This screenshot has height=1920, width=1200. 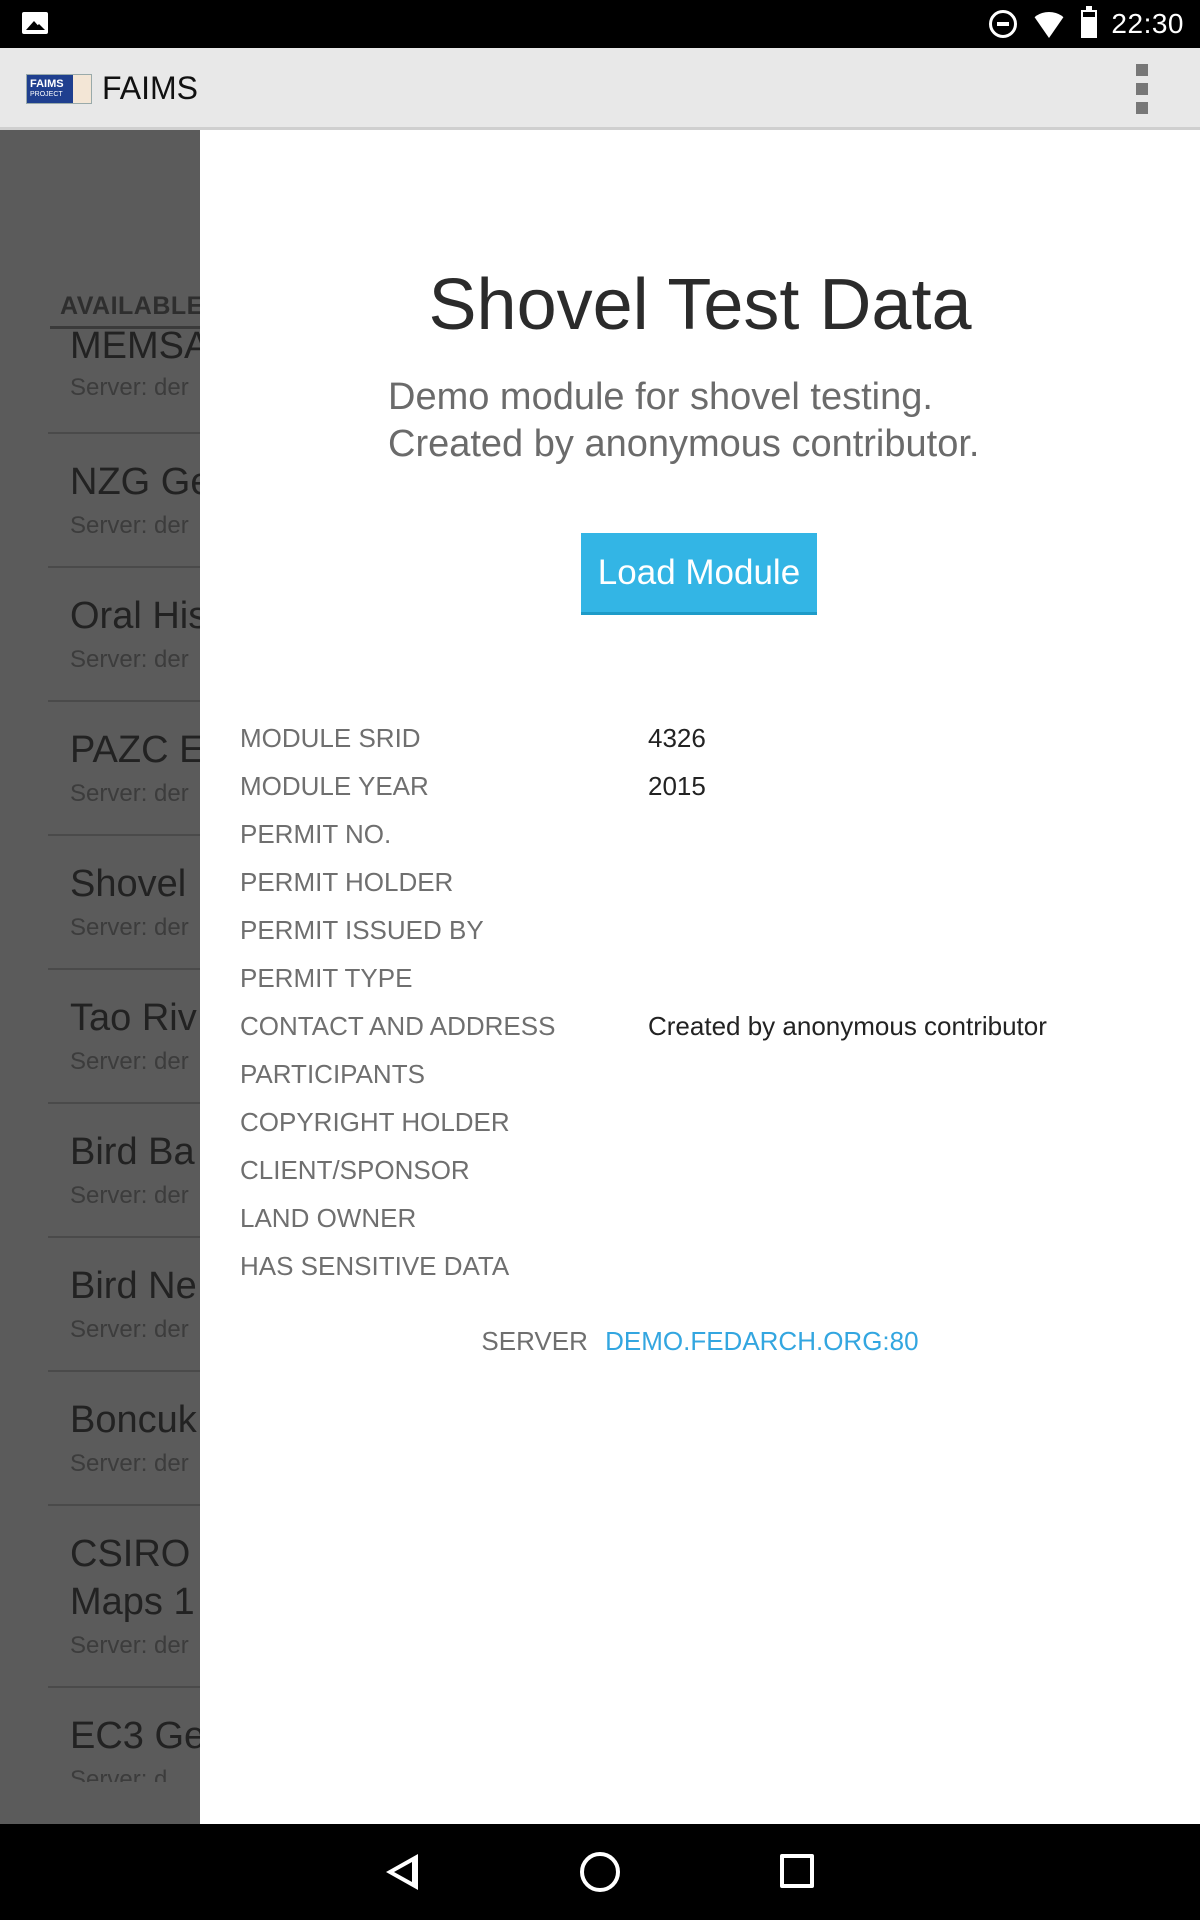 I want to click on module-name: Tao Riv, so click(x=133, y=1018).